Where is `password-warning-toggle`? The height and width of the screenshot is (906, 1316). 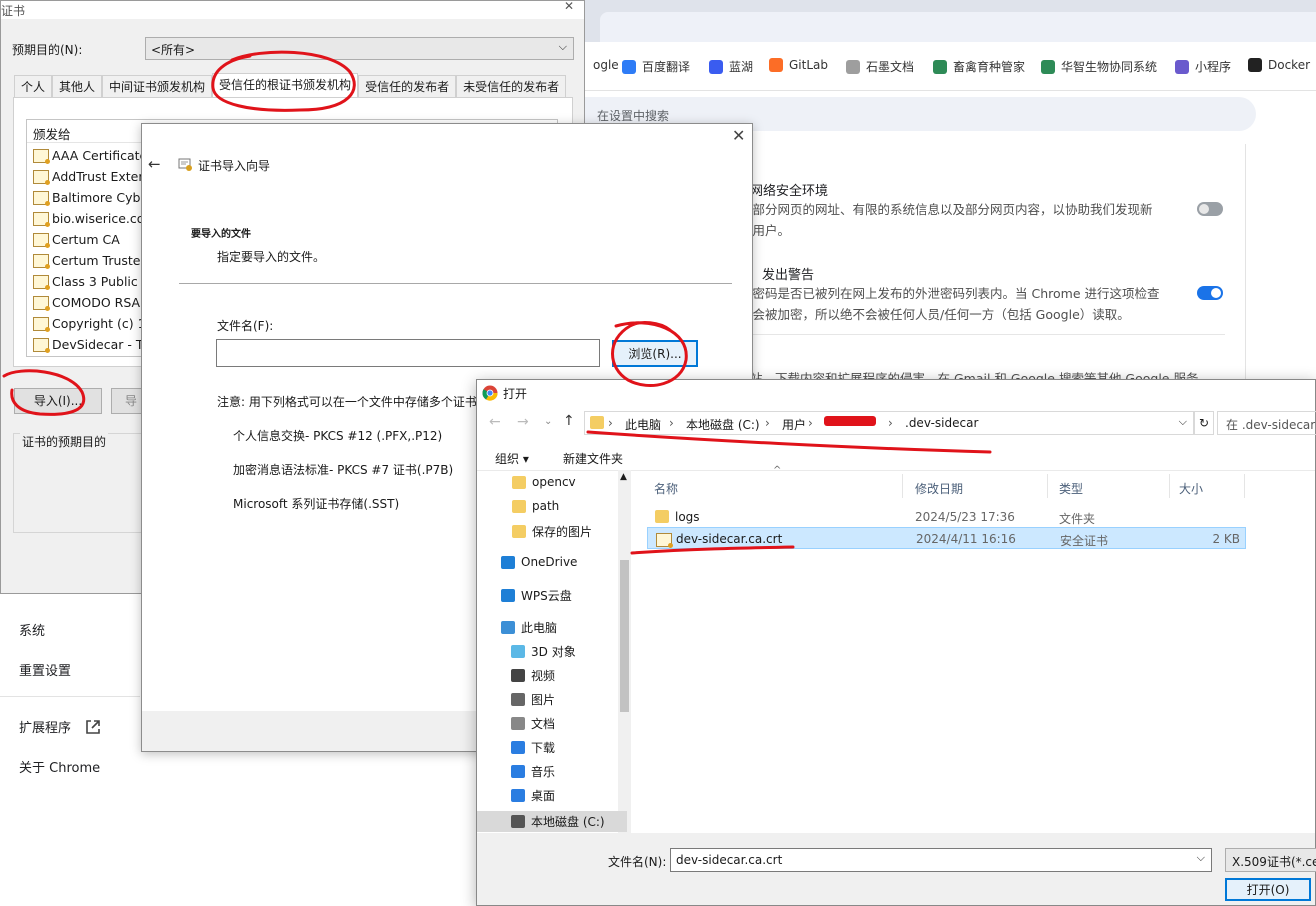 password-warning-toggle is located at coordinates (1210, 293).